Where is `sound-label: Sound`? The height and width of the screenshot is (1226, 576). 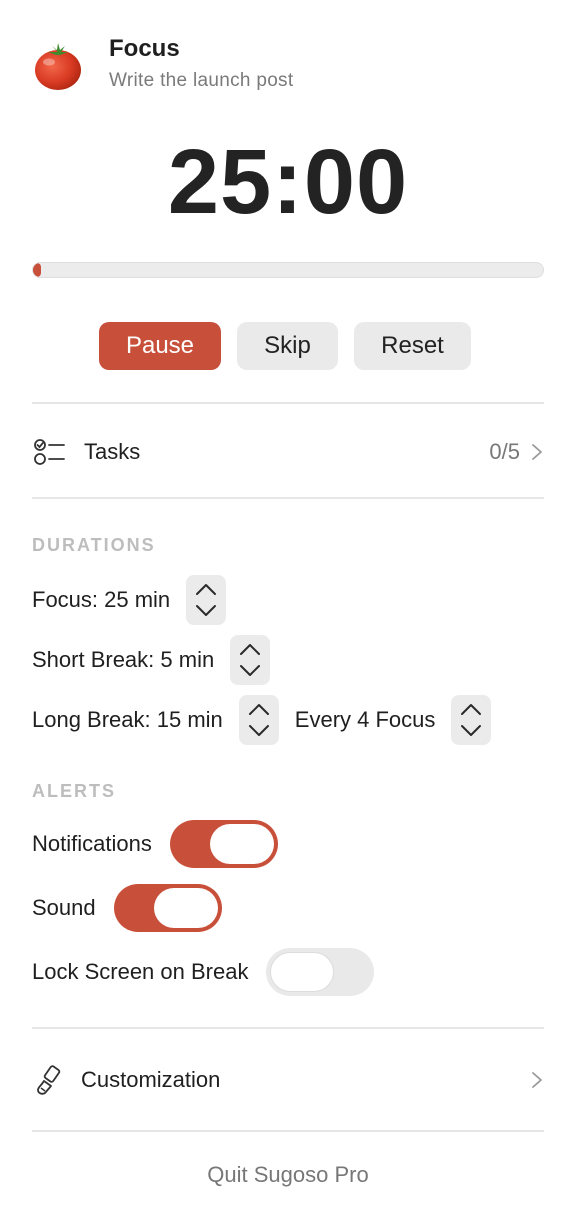
sound-label: Sound is located at coordinates (64, 907).